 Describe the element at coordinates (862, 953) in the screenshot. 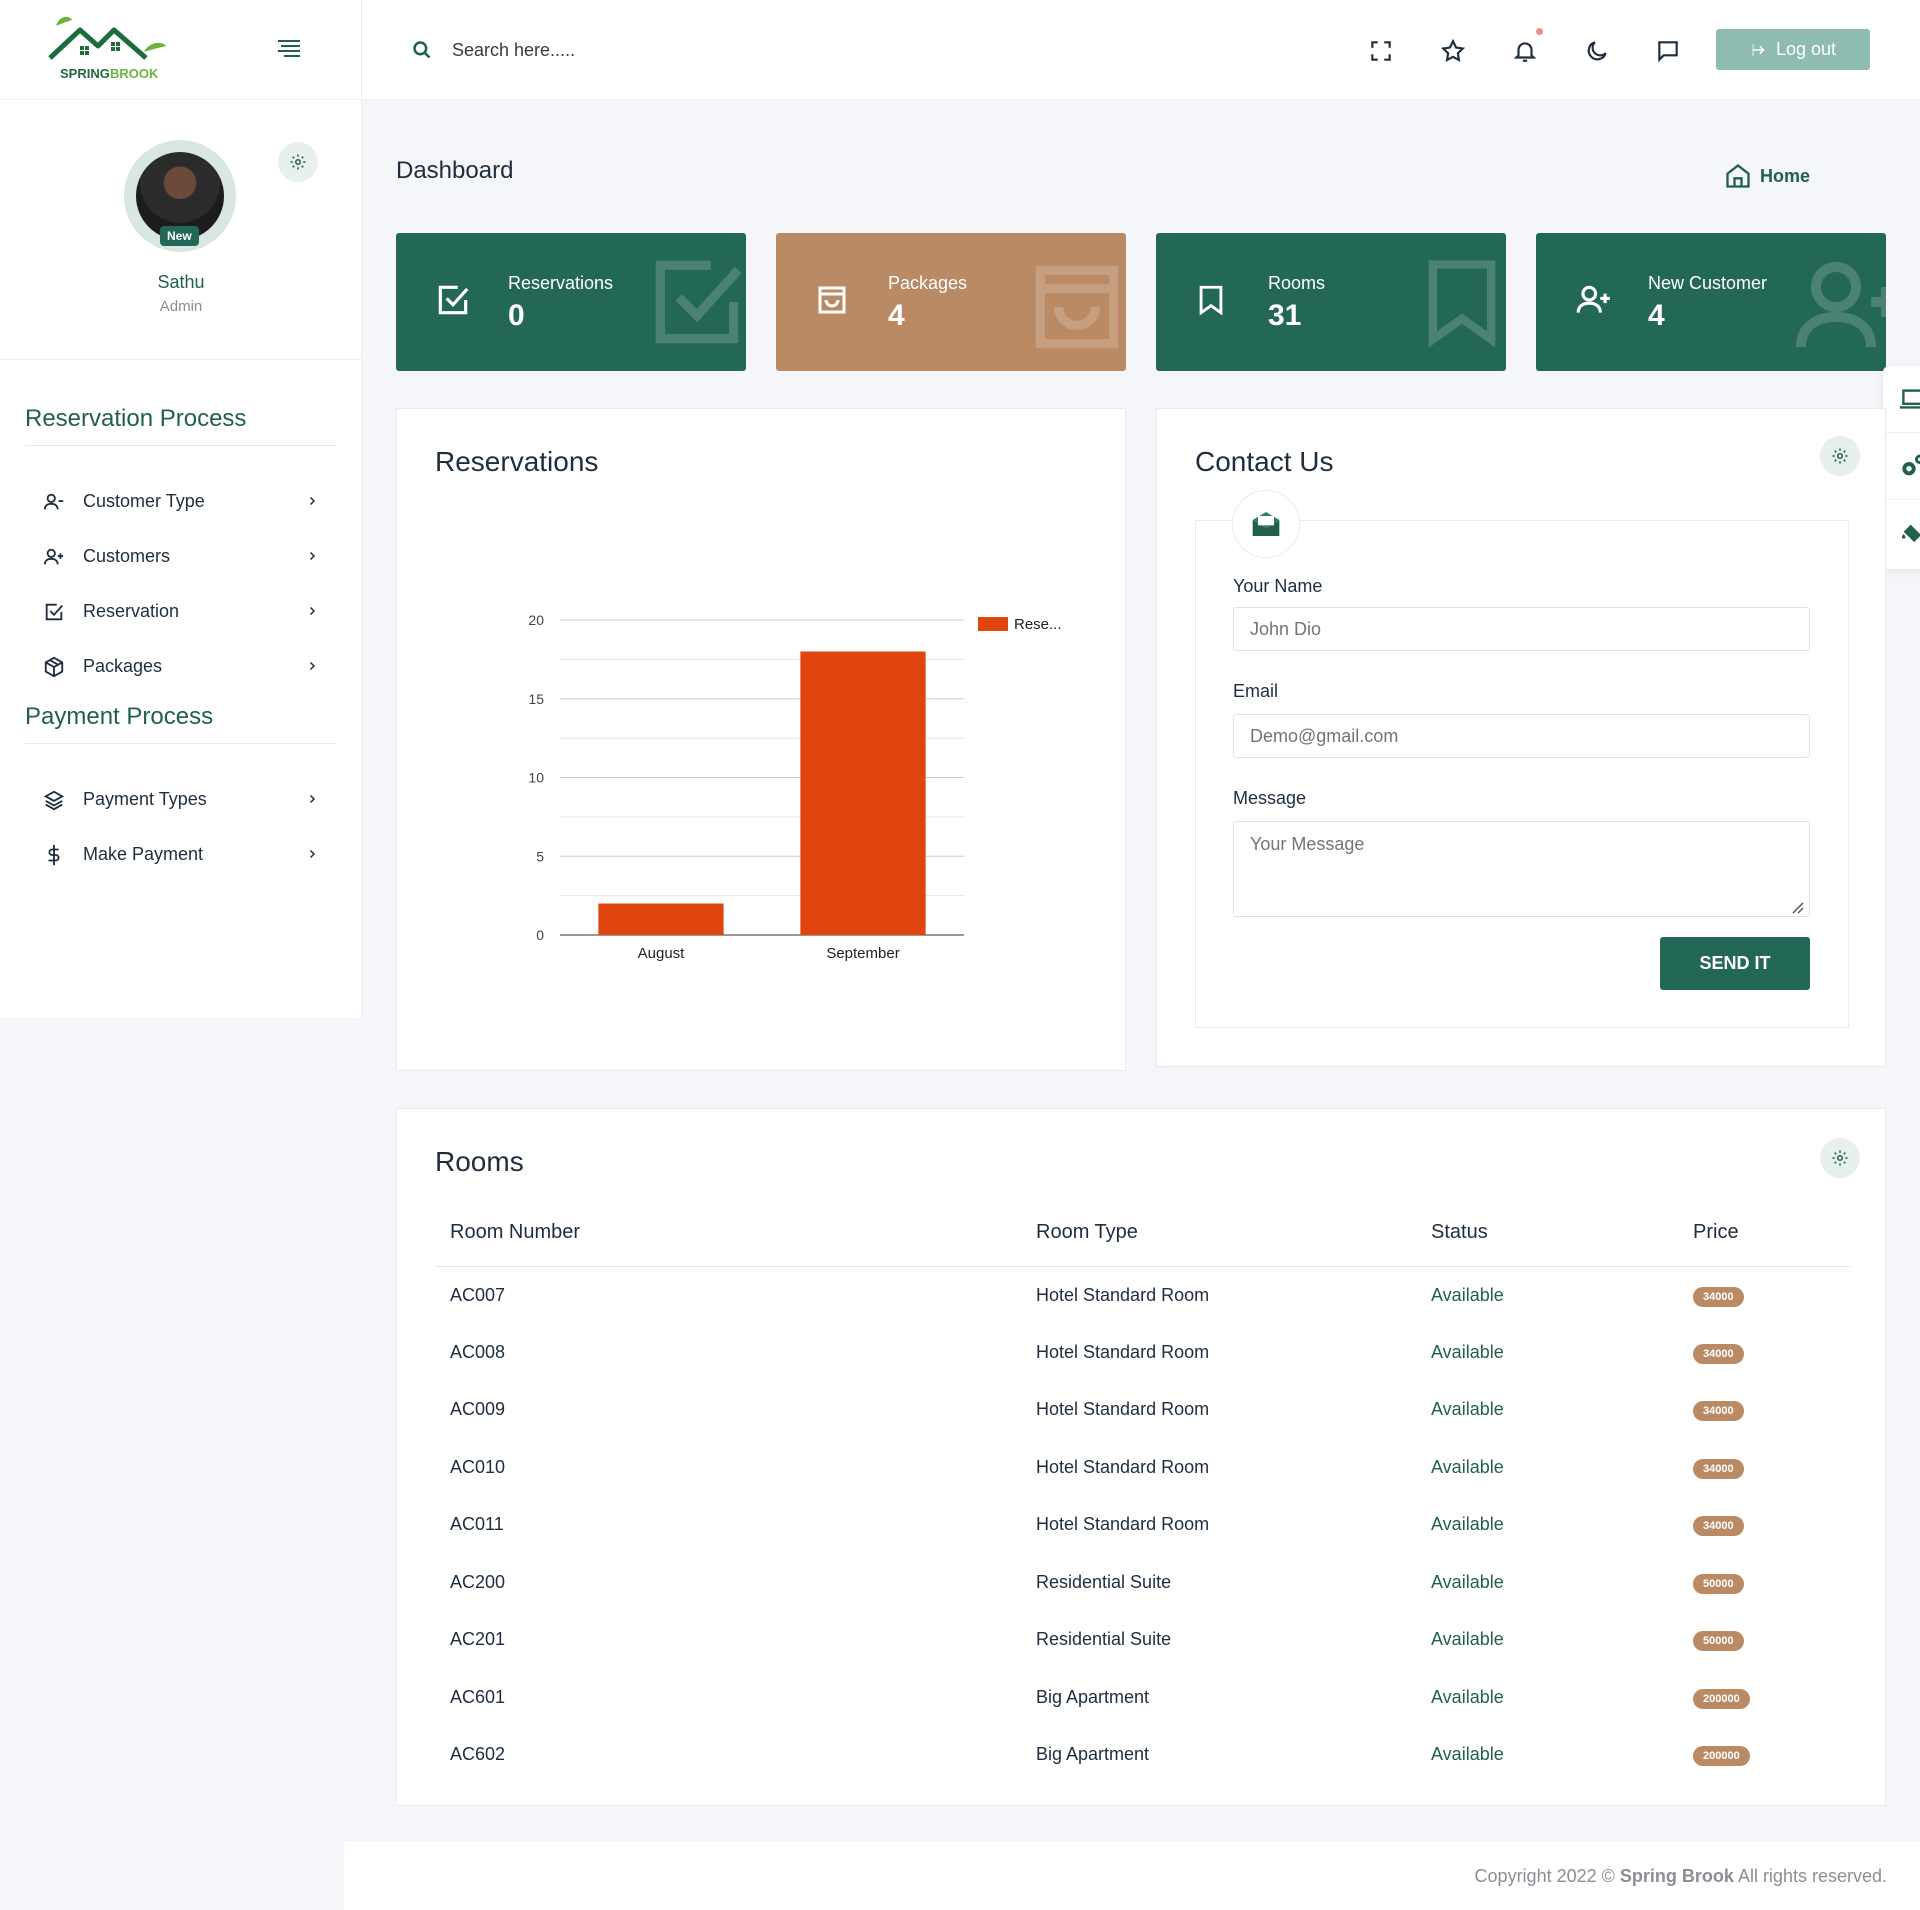

I see `x-tick-label: September` at that location.